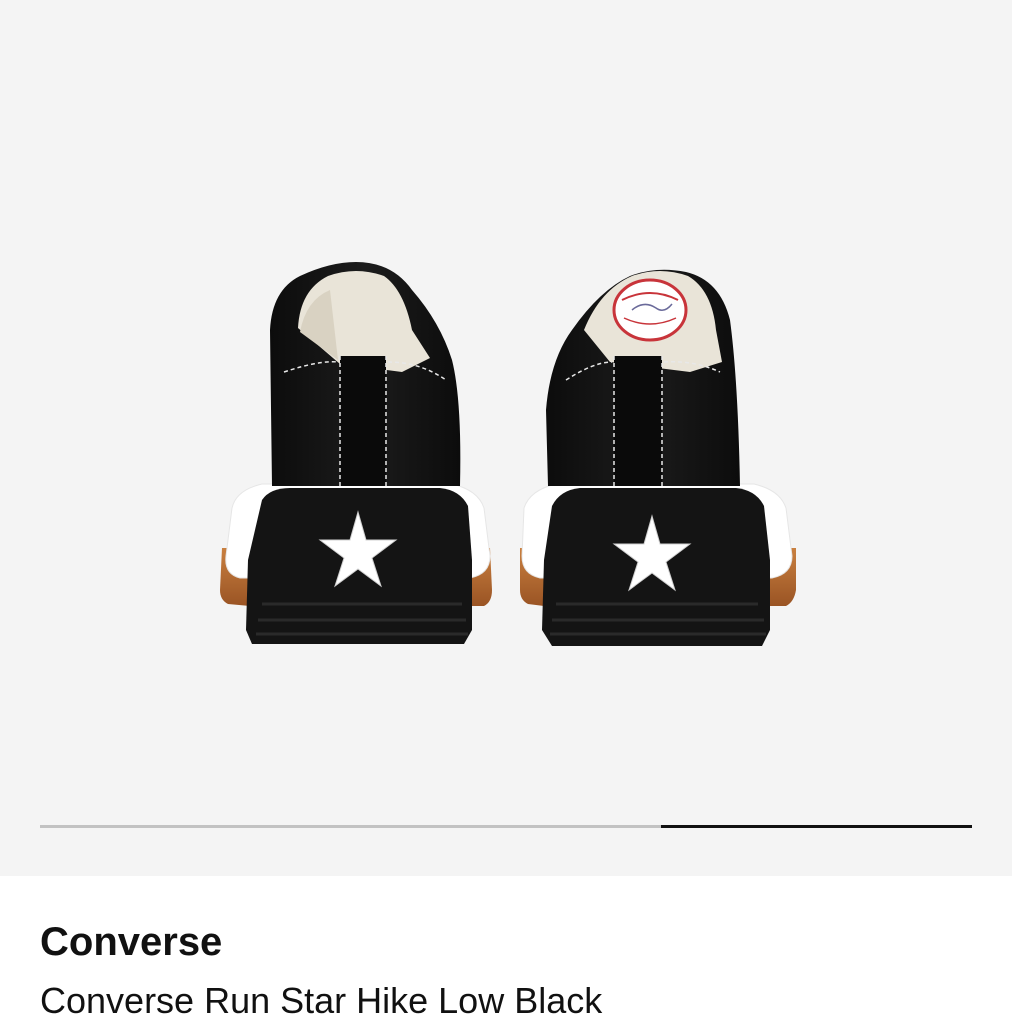  I want to click on product-title: Converse Run Star Hike Low Black, so click(321, 1000).